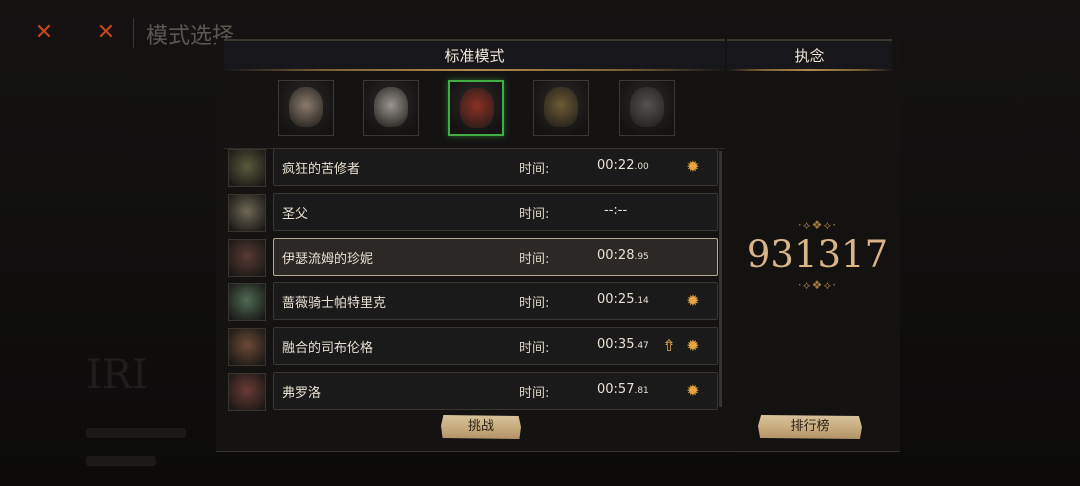 The height and width of the screenshot is (486, 1080). I want to click on ornament-bottom-icon: ·⟡❖⟡·, so click(817, 285).